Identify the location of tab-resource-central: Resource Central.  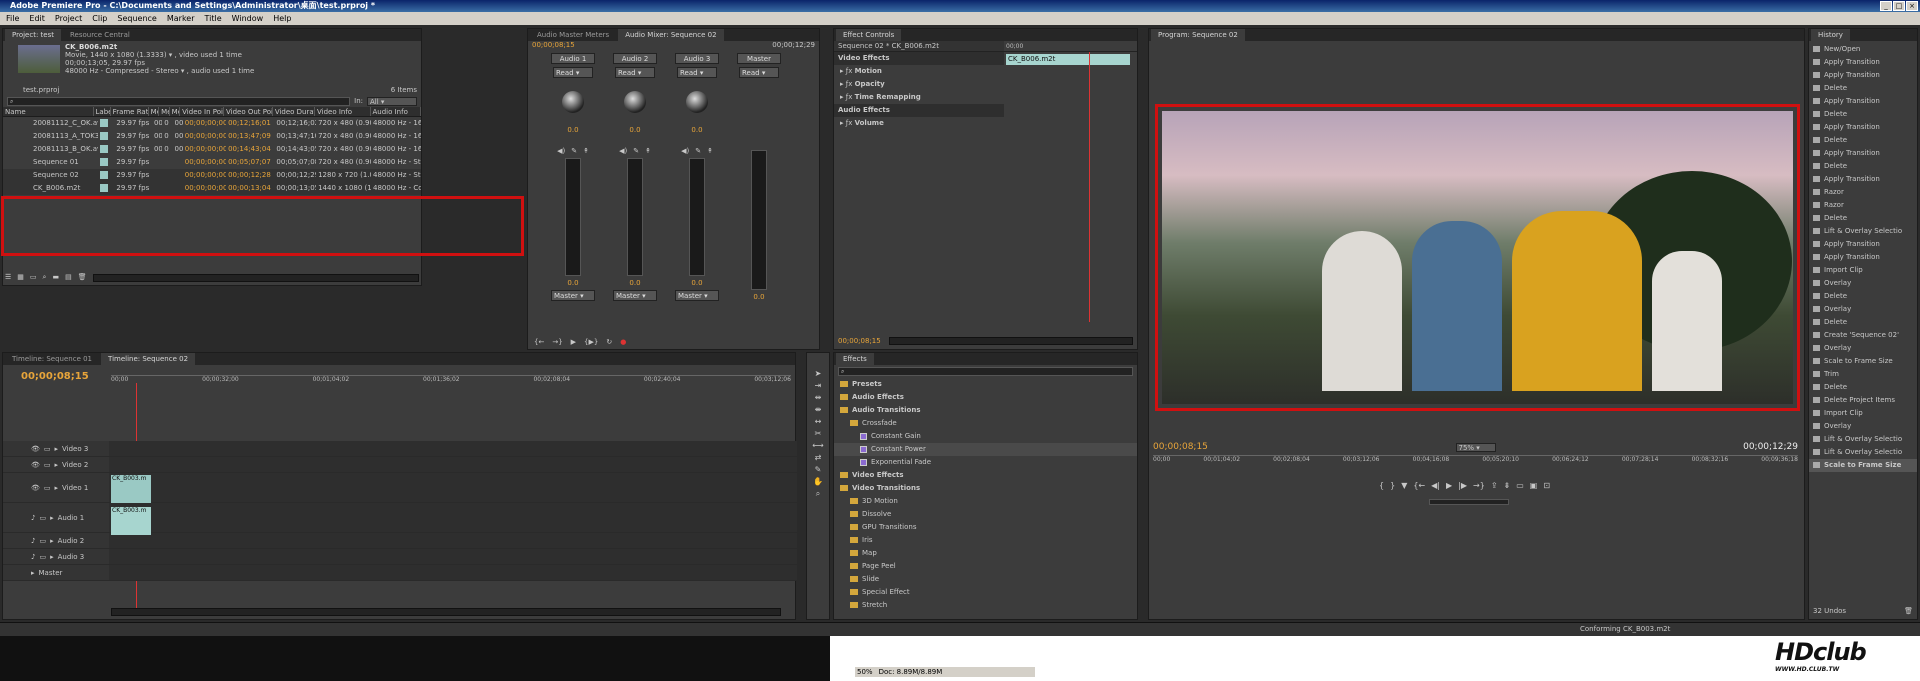
(100, 35).